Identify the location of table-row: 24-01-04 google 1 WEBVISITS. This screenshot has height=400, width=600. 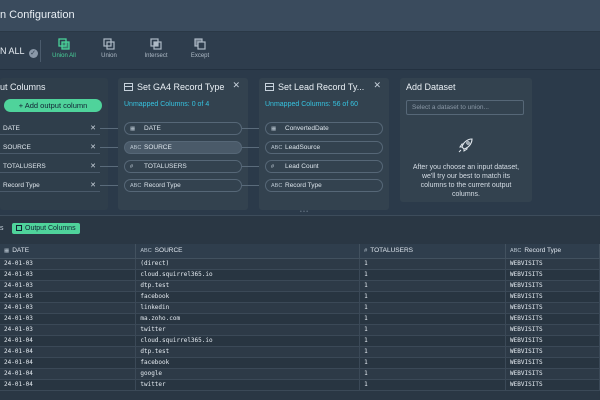
(300, 374).